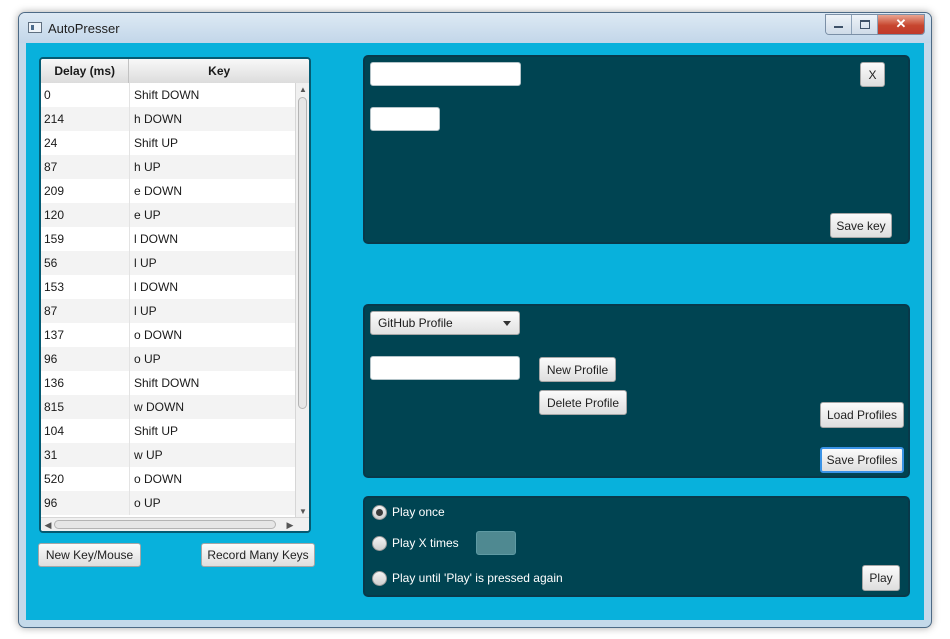  Describe the element at coordinates (89, 555) in the screenshot. I see `new-key-mouse-button: New Key/Mouse` at that location.